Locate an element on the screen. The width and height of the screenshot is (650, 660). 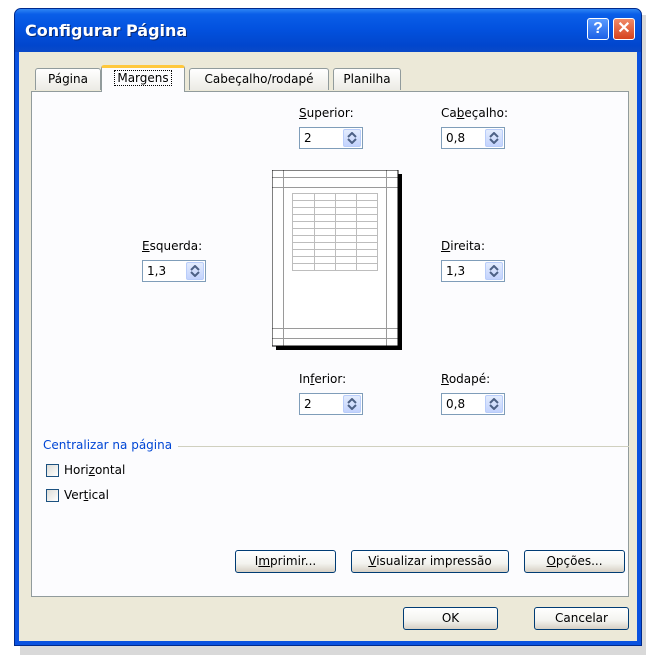
footer-margin-spinner: 0,8 is located at coordinates (473, 404).